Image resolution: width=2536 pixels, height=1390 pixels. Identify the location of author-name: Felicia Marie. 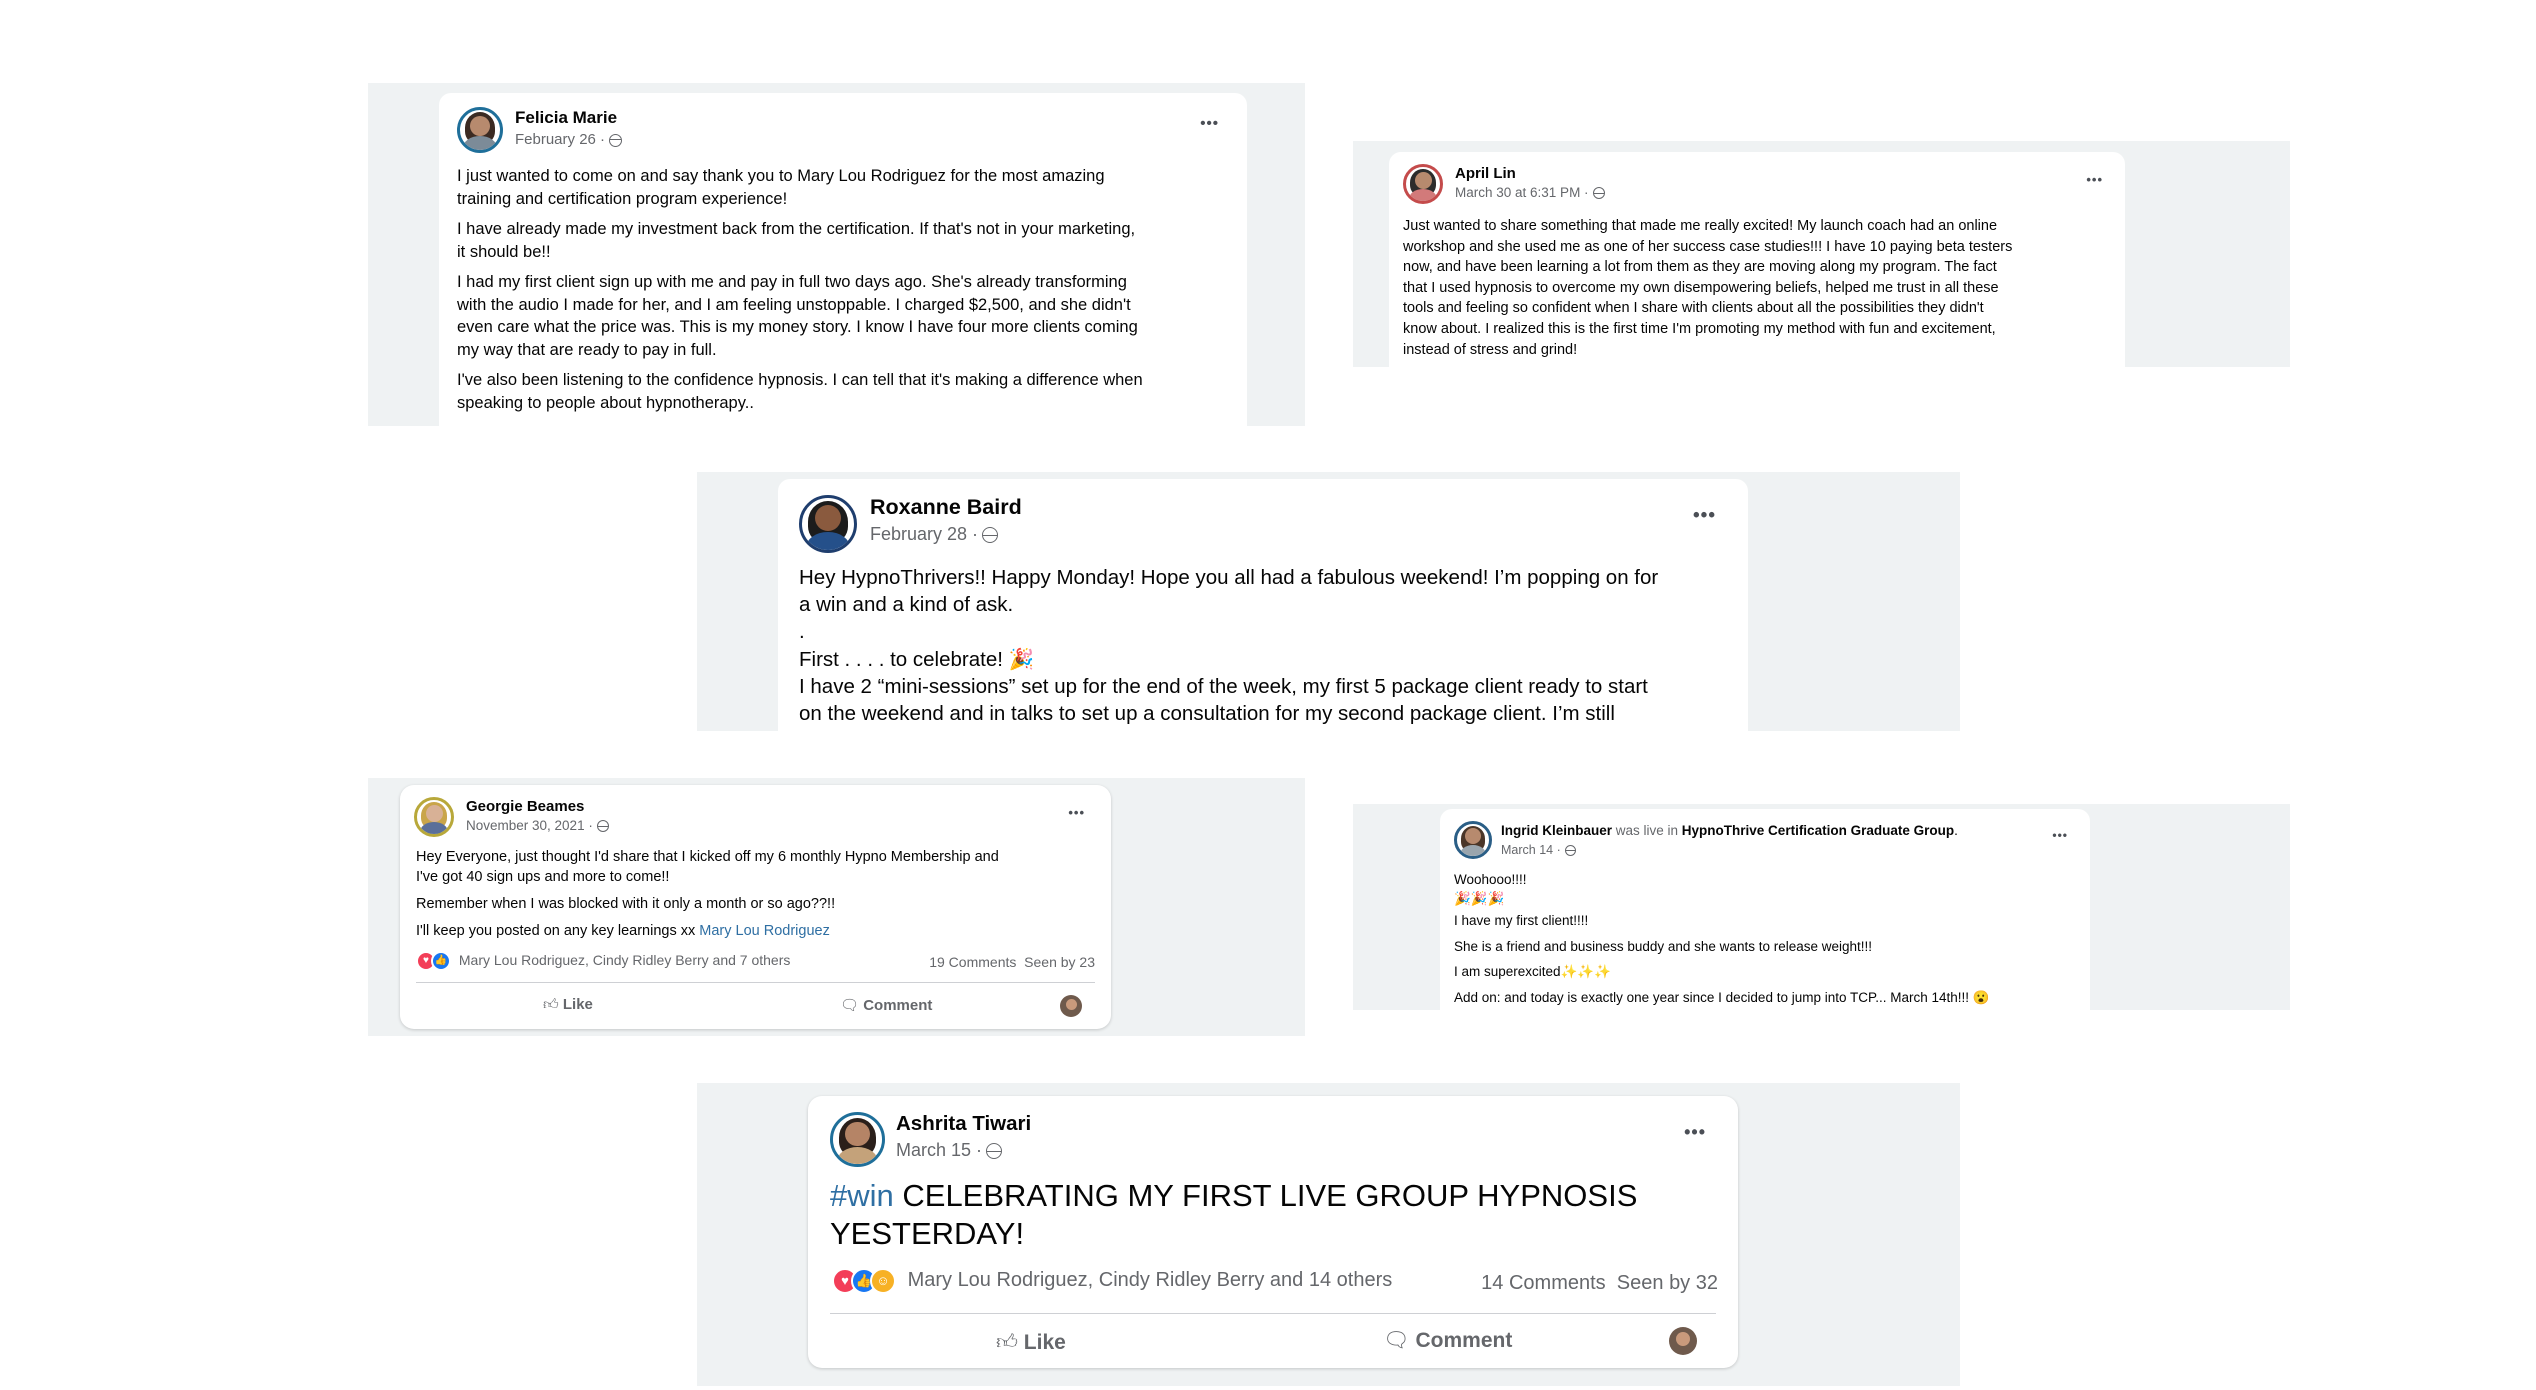
(566, 118).